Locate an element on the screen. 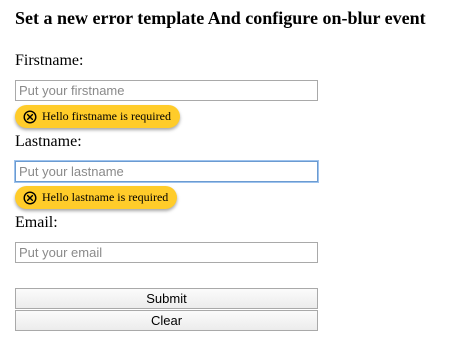 The width and height of the screenshot is (456, 346). firstname-input is located at coordinates (166, 90).